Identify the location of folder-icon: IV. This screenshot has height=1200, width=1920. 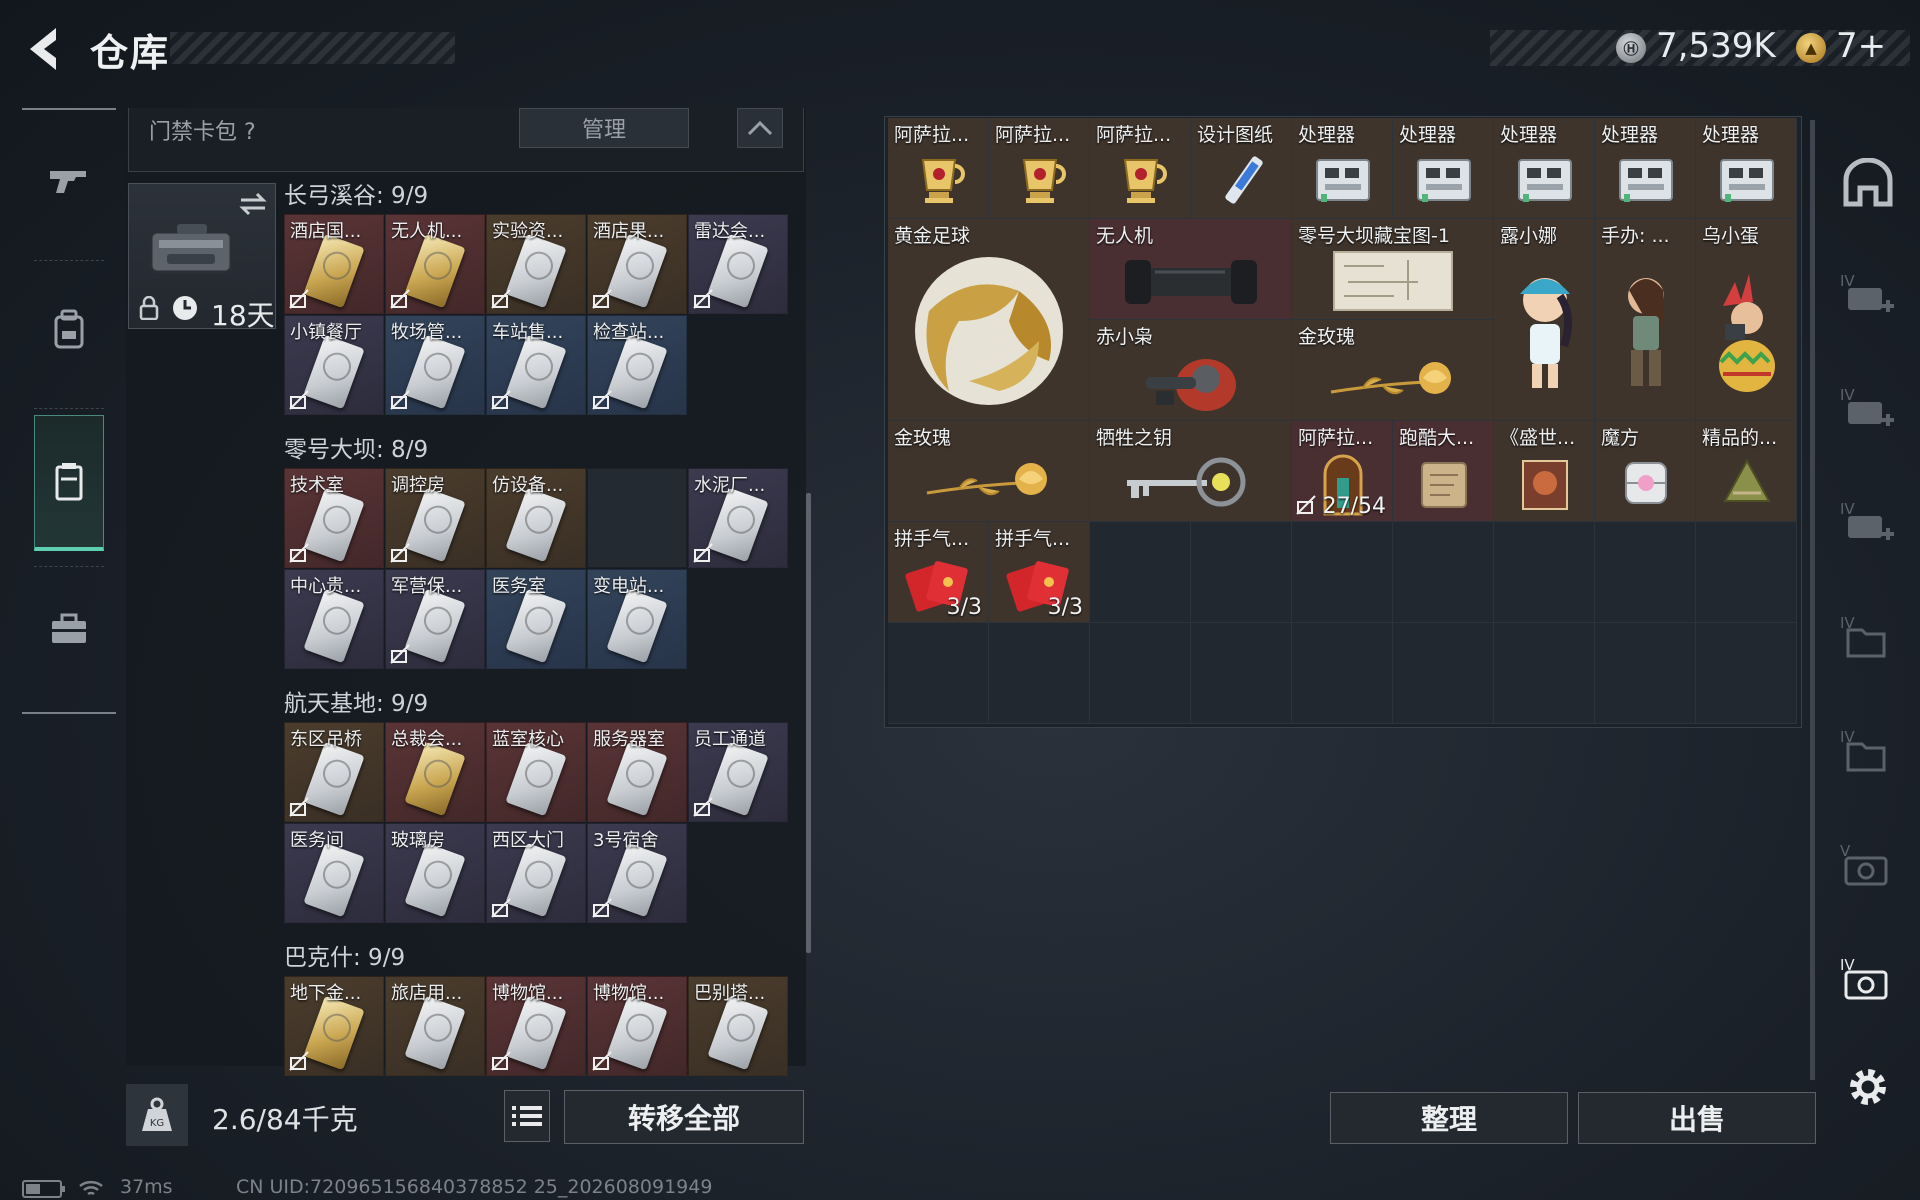
(1863, 636).